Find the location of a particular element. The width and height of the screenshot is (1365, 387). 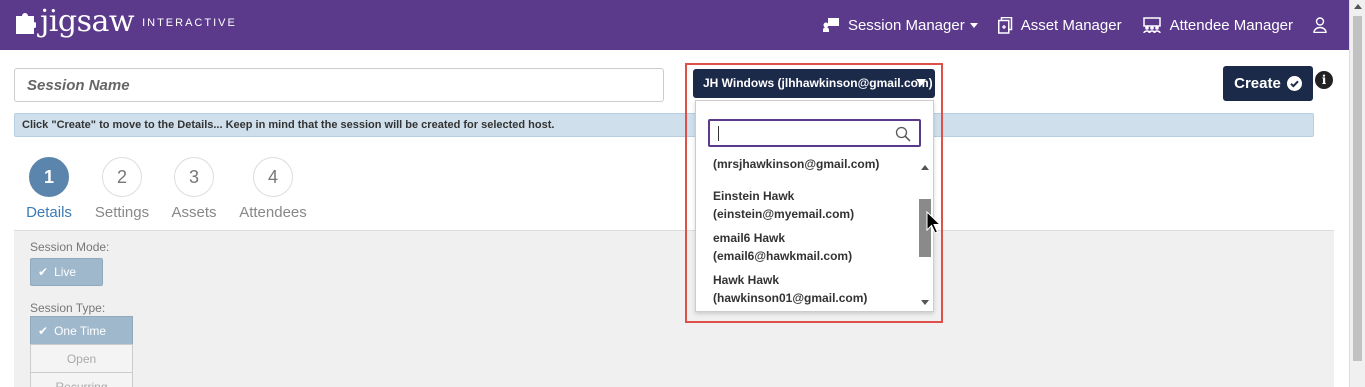

host-option: Hawk Hawk (hawkinson01@gmail.com) is located at coordinates (790, 289).